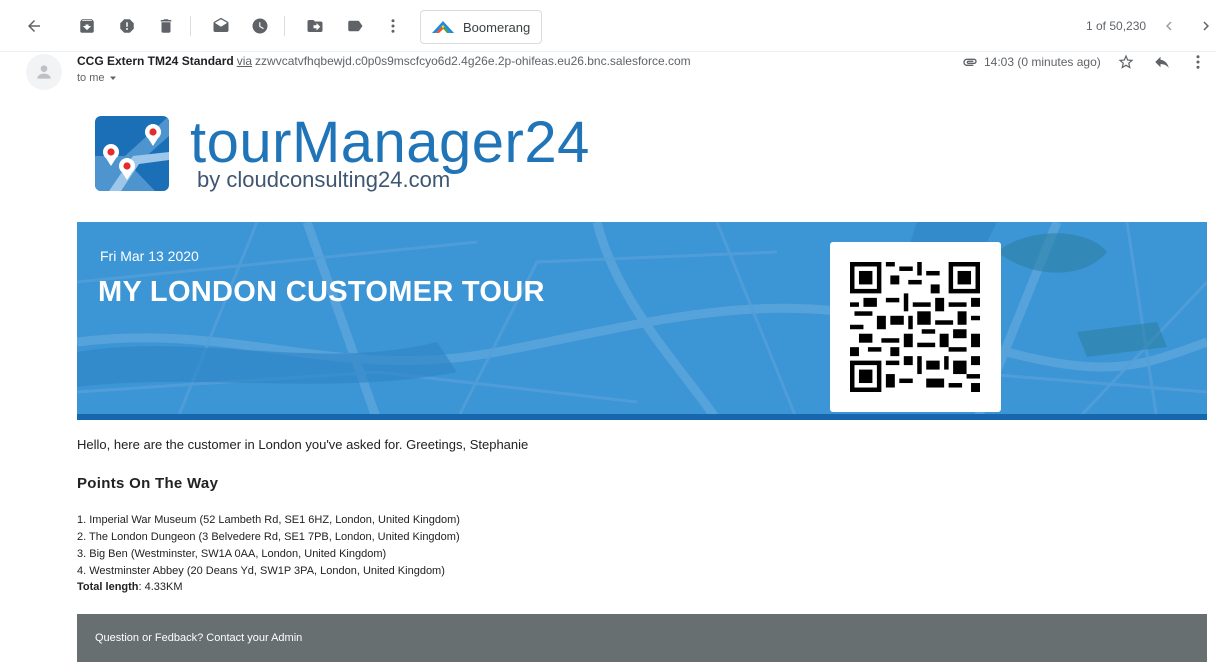 The width and height of the screenshot is (1216, 662). What do you see at coordinates (608, 26) in the screenshot?
I see `message-toolbar: Boomerang 1 of 50,230` at bounding box center [608, 26].